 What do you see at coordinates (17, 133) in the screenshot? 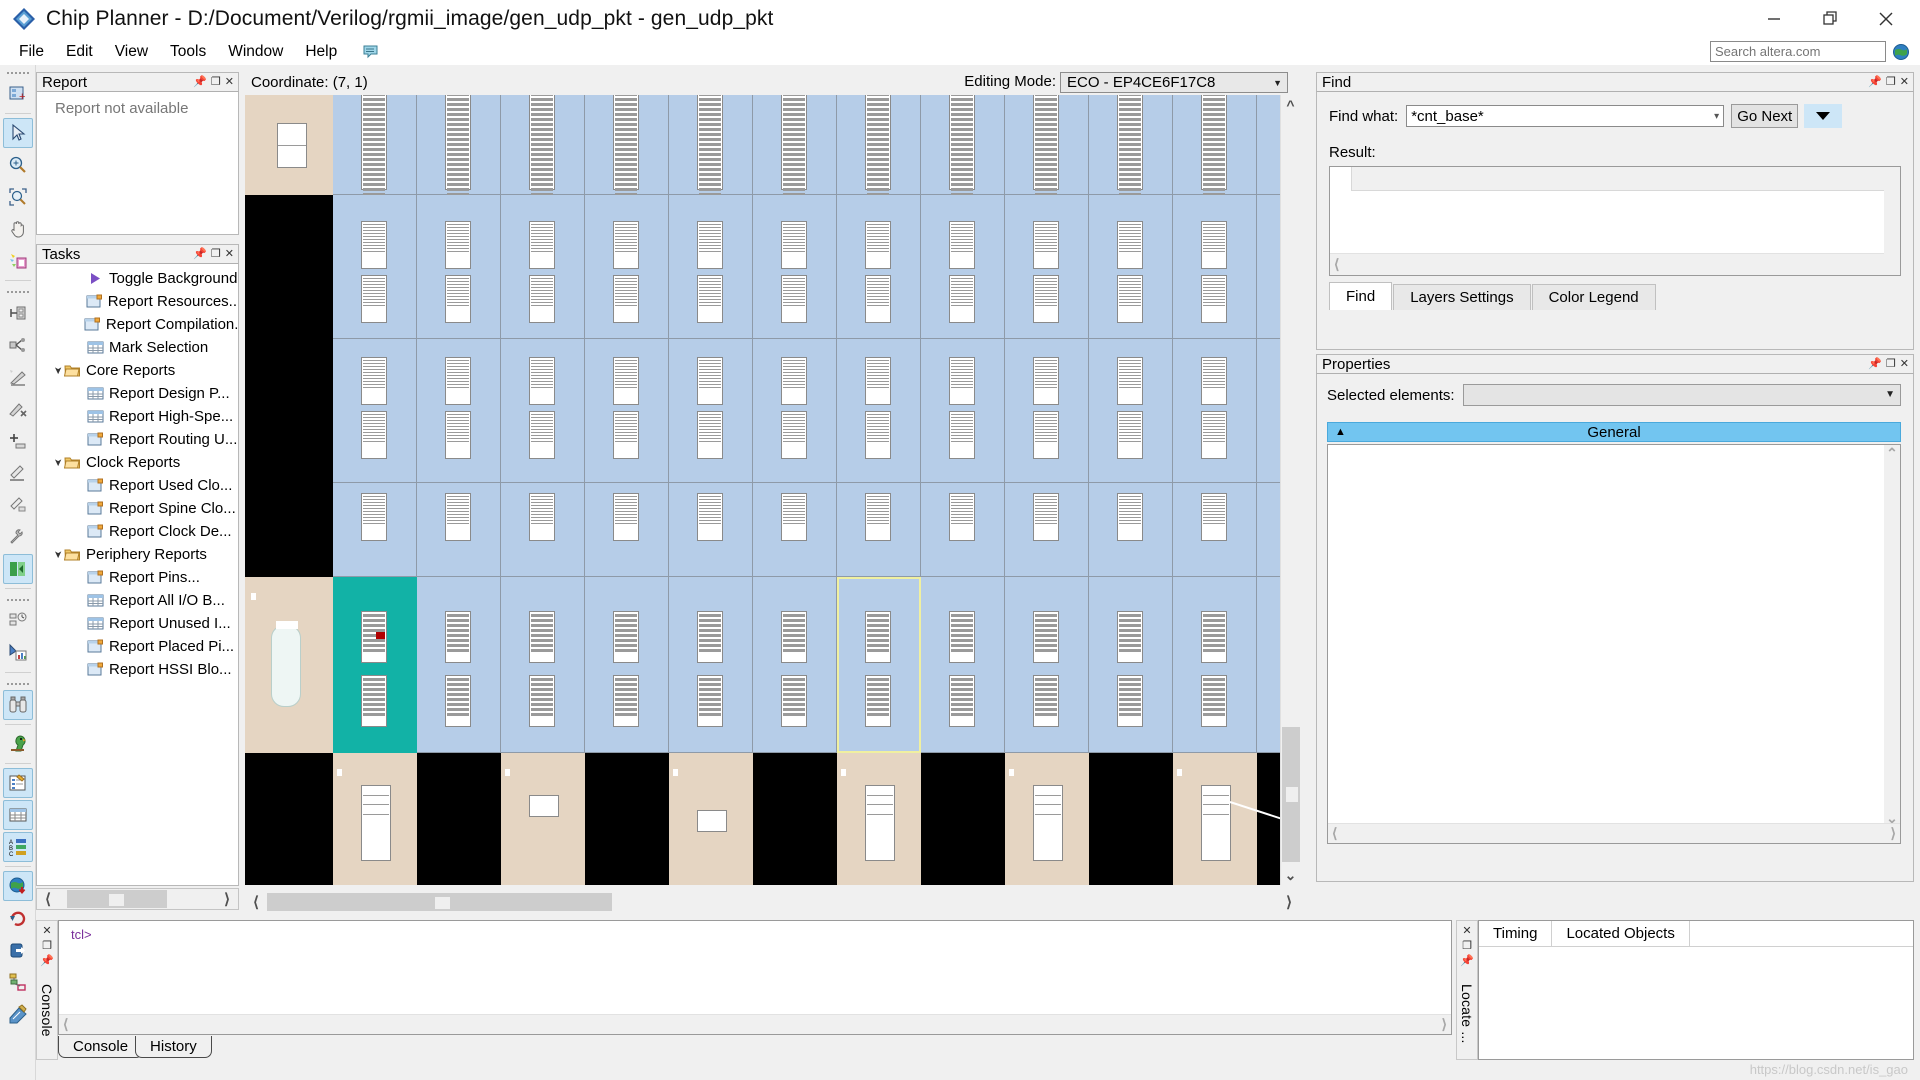
I see `select-pointer-icon` at bounding box center [17, 133].